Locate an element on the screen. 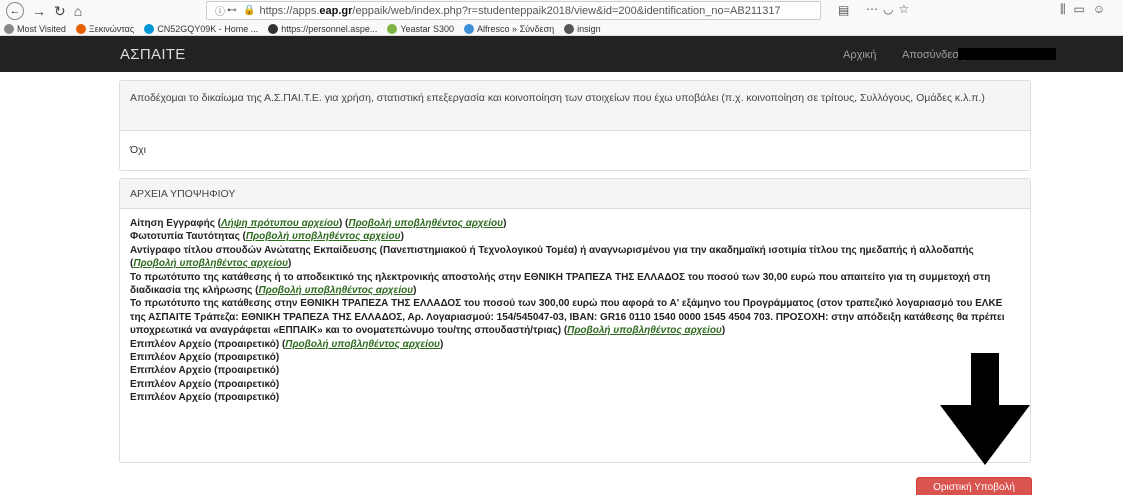 This screenshot has width=1123, height=495. final-submit-button: Οριστική Υποβολή is located at coordinates (974, 486).